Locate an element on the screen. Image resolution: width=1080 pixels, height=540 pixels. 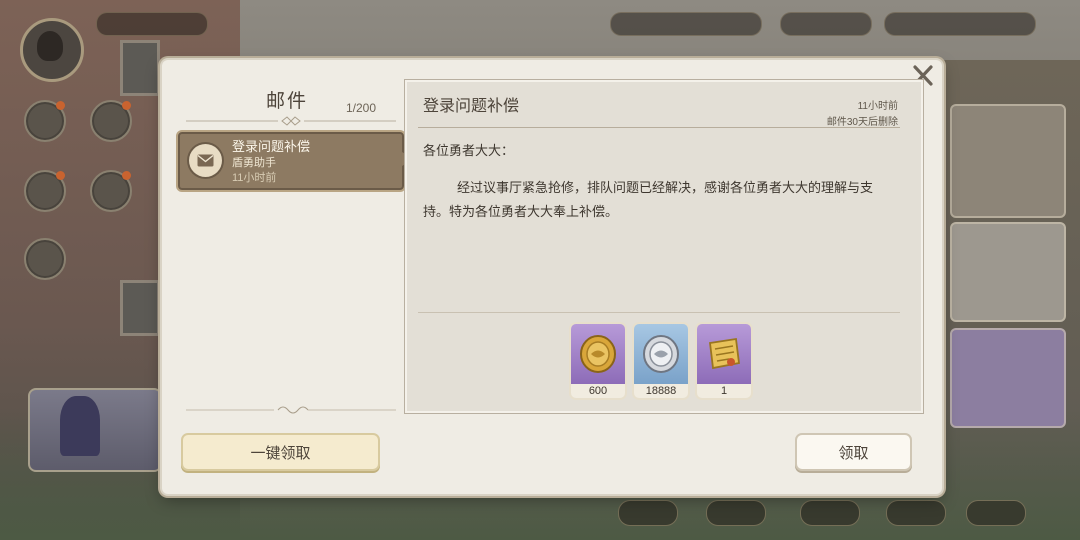
player-avatar is located at coordinates (52, 50).